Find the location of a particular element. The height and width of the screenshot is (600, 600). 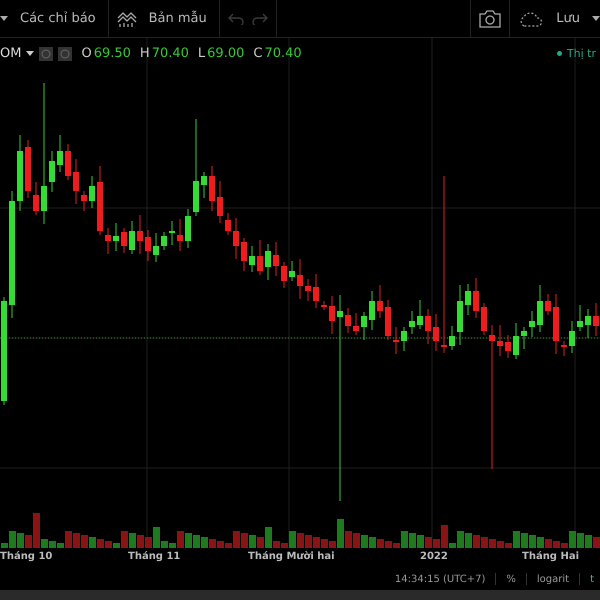

time-axis-label: Tháng 10 is located at coordinates (26, 556).